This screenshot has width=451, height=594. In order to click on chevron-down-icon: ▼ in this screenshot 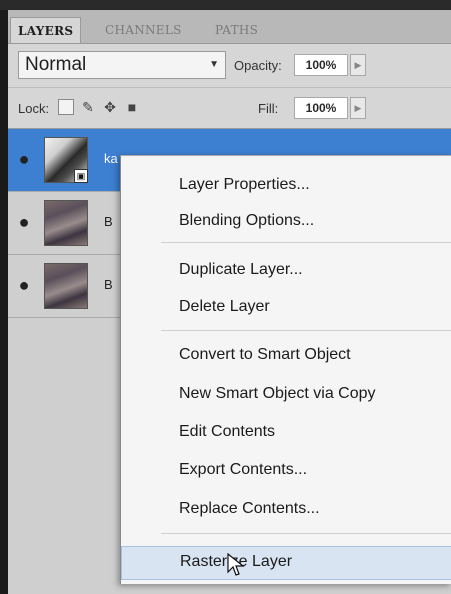, I will do `click(214, 64)`.